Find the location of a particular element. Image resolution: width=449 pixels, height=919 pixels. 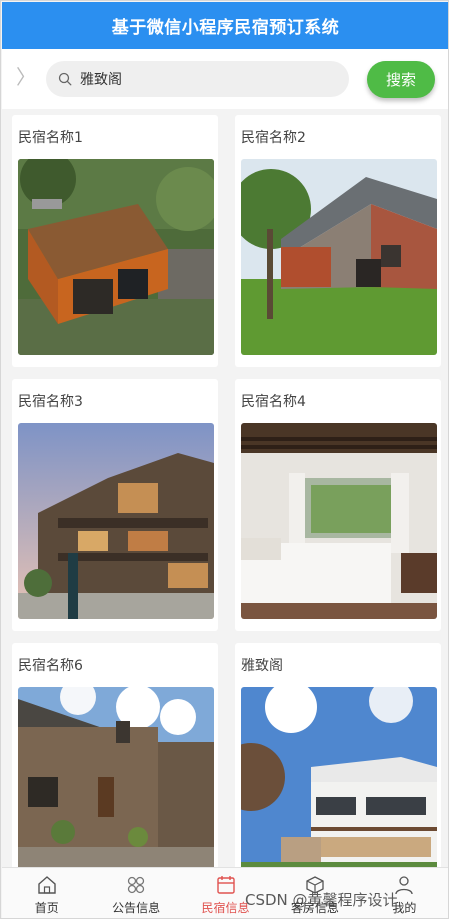

listing-card: 民宿名称6 is located at coordinates (115, 769).